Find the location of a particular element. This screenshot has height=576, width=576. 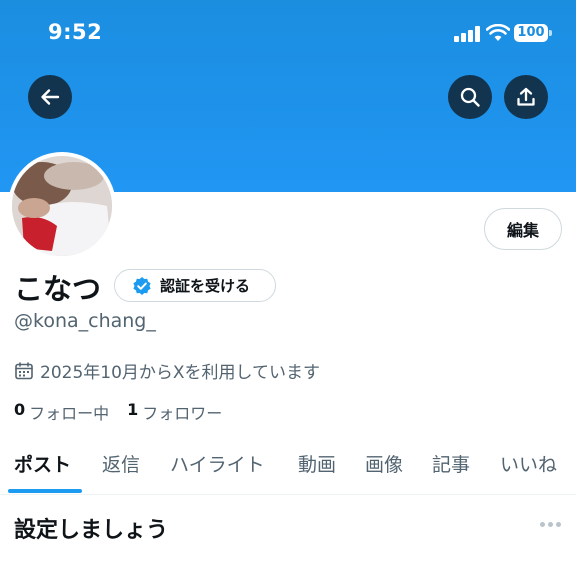

share-icon is located at coordinates (526, 96).